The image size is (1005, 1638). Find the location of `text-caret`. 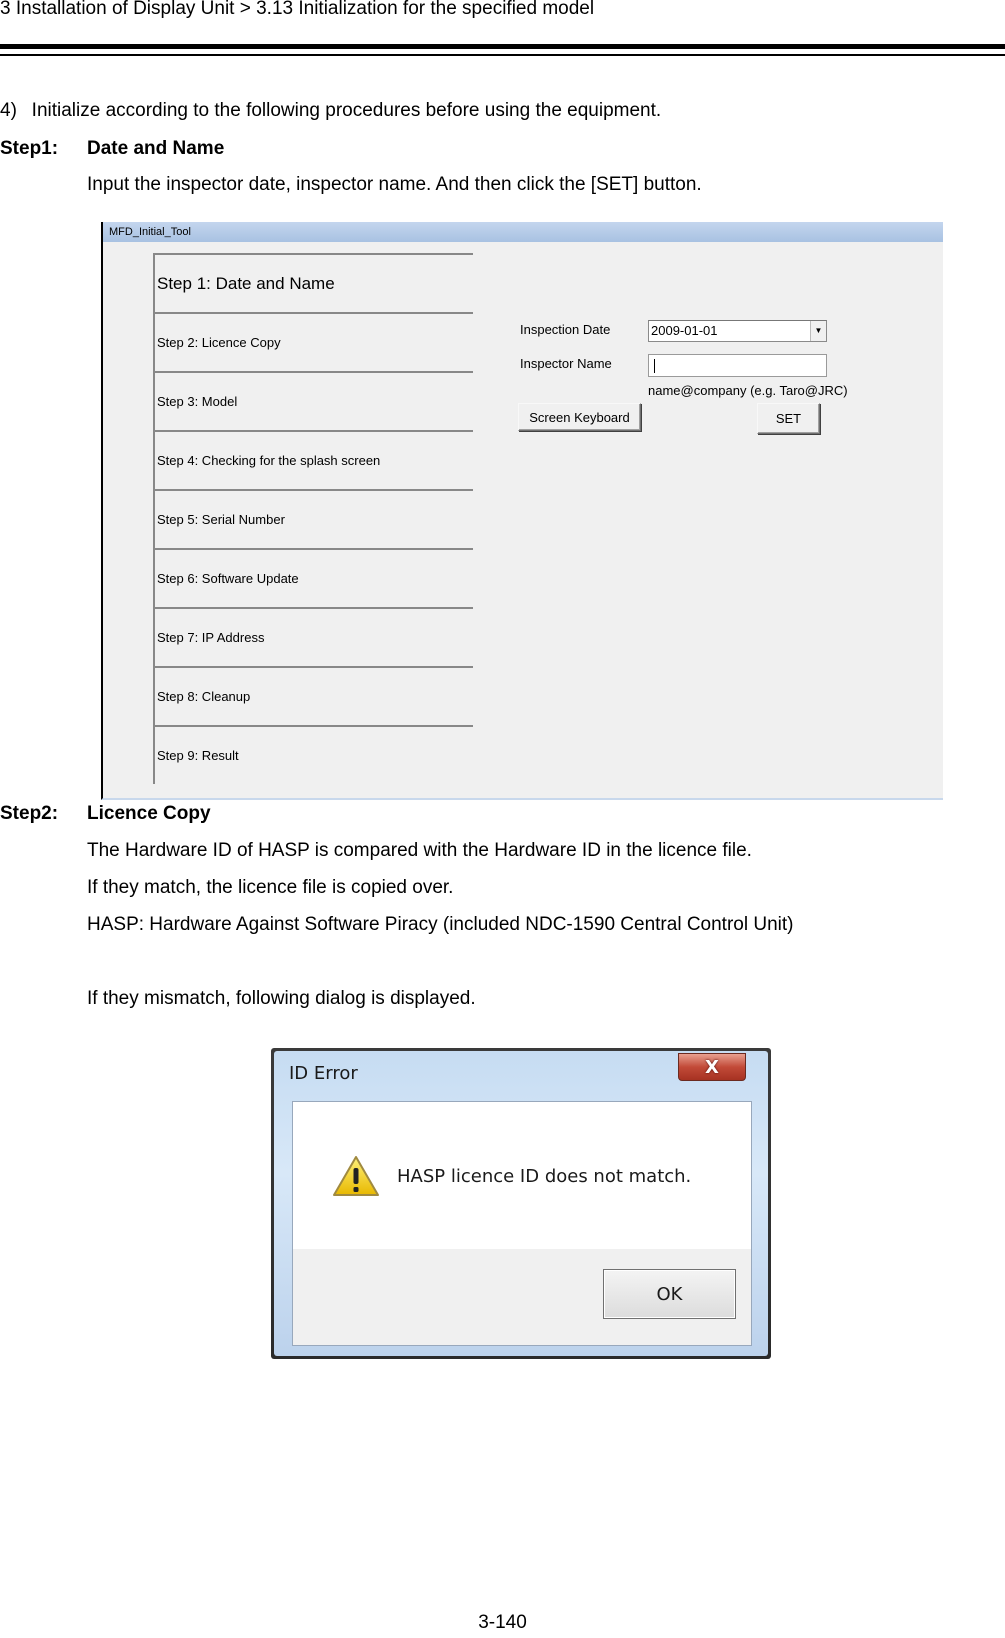

text-caret is located at coordinates (654, 366).